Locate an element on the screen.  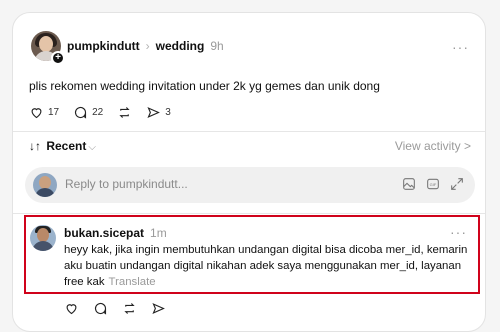
reply-input is located at coordinates (205, 184).